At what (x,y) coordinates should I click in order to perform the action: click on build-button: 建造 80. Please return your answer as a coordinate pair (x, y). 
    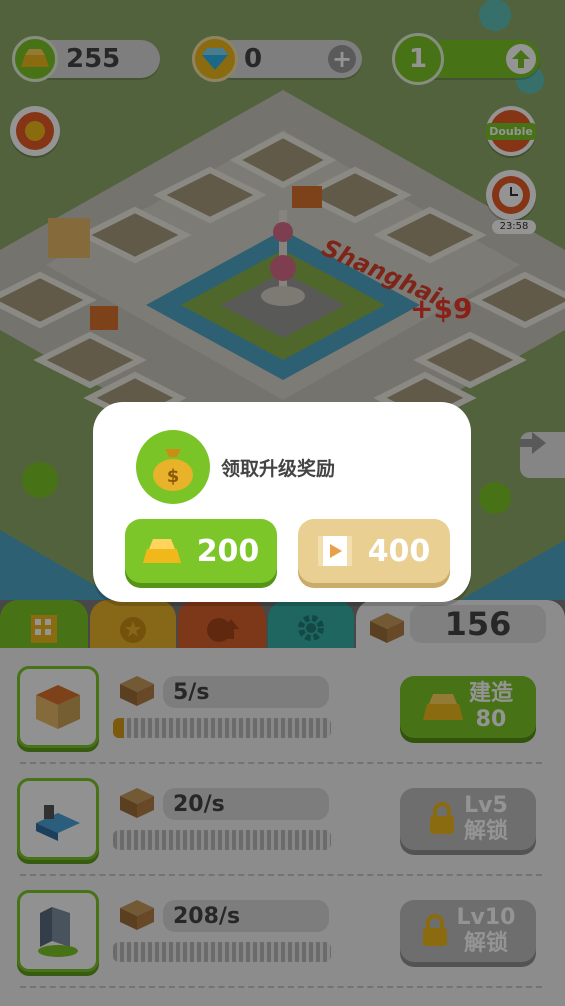
    Looking at the image, I should click on (468, 707).